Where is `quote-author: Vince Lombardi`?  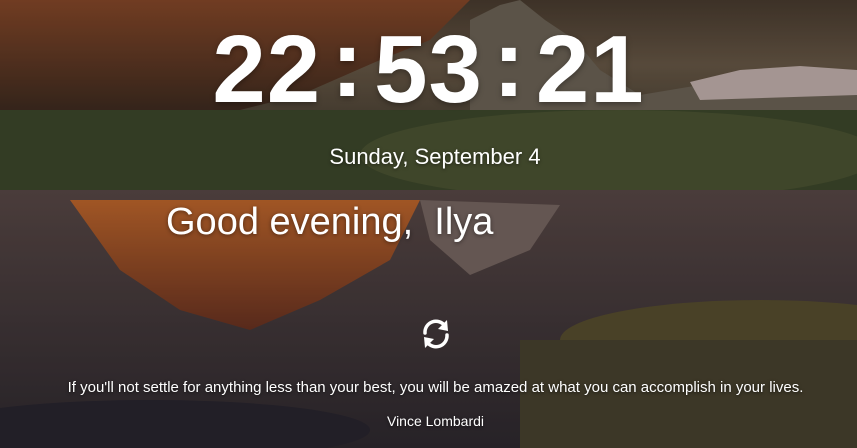 quote-author: Vince Lombardi is located at coordinates (435, 421).